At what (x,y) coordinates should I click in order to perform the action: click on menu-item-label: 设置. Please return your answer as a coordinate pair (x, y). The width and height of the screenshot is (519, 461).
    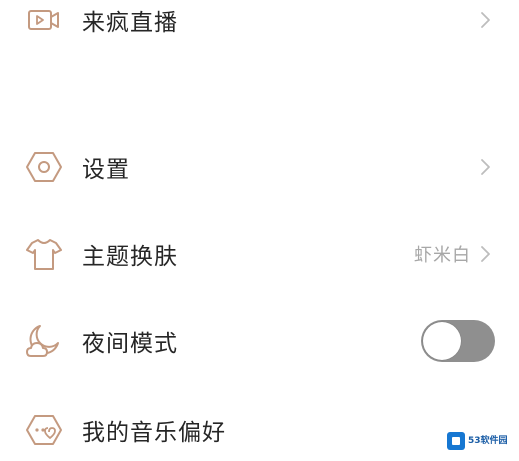
    Looking at the image, I should click on (106, 170).